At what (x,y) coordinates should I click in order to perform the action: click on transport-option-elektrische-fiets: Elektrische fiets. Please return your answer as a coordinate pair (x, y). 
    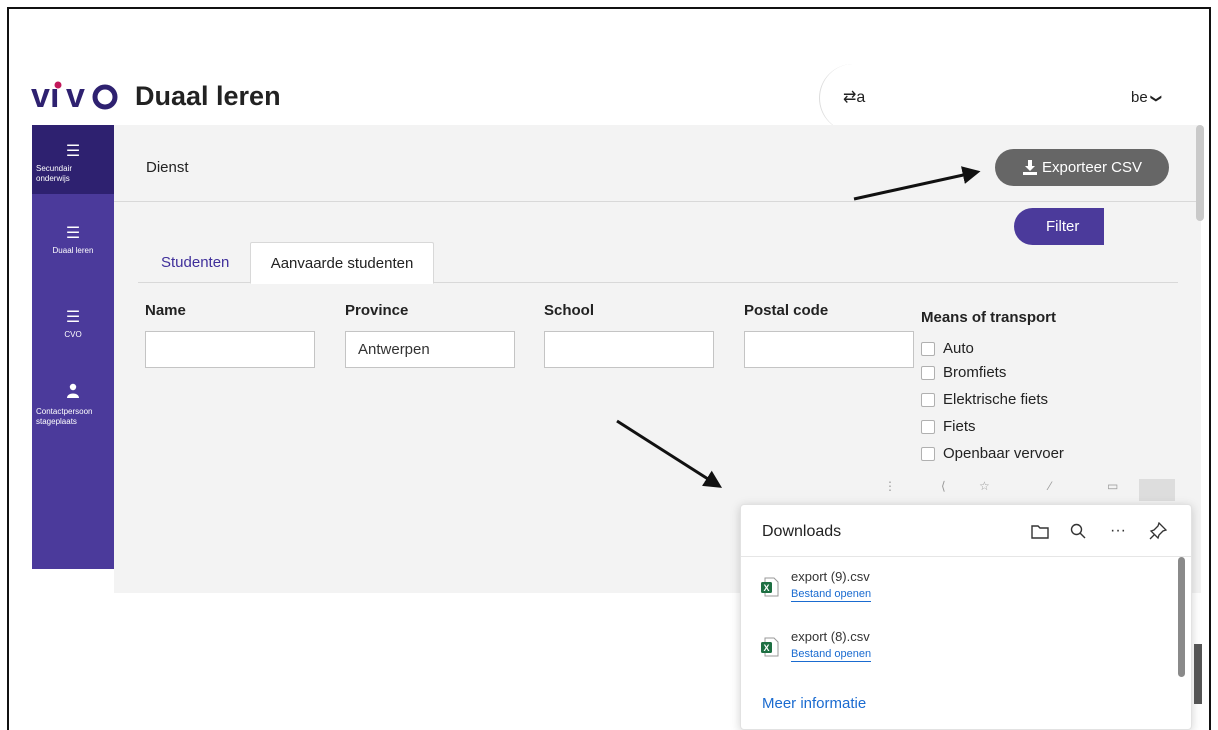
    Looking at the image, I should click on (984, 399).